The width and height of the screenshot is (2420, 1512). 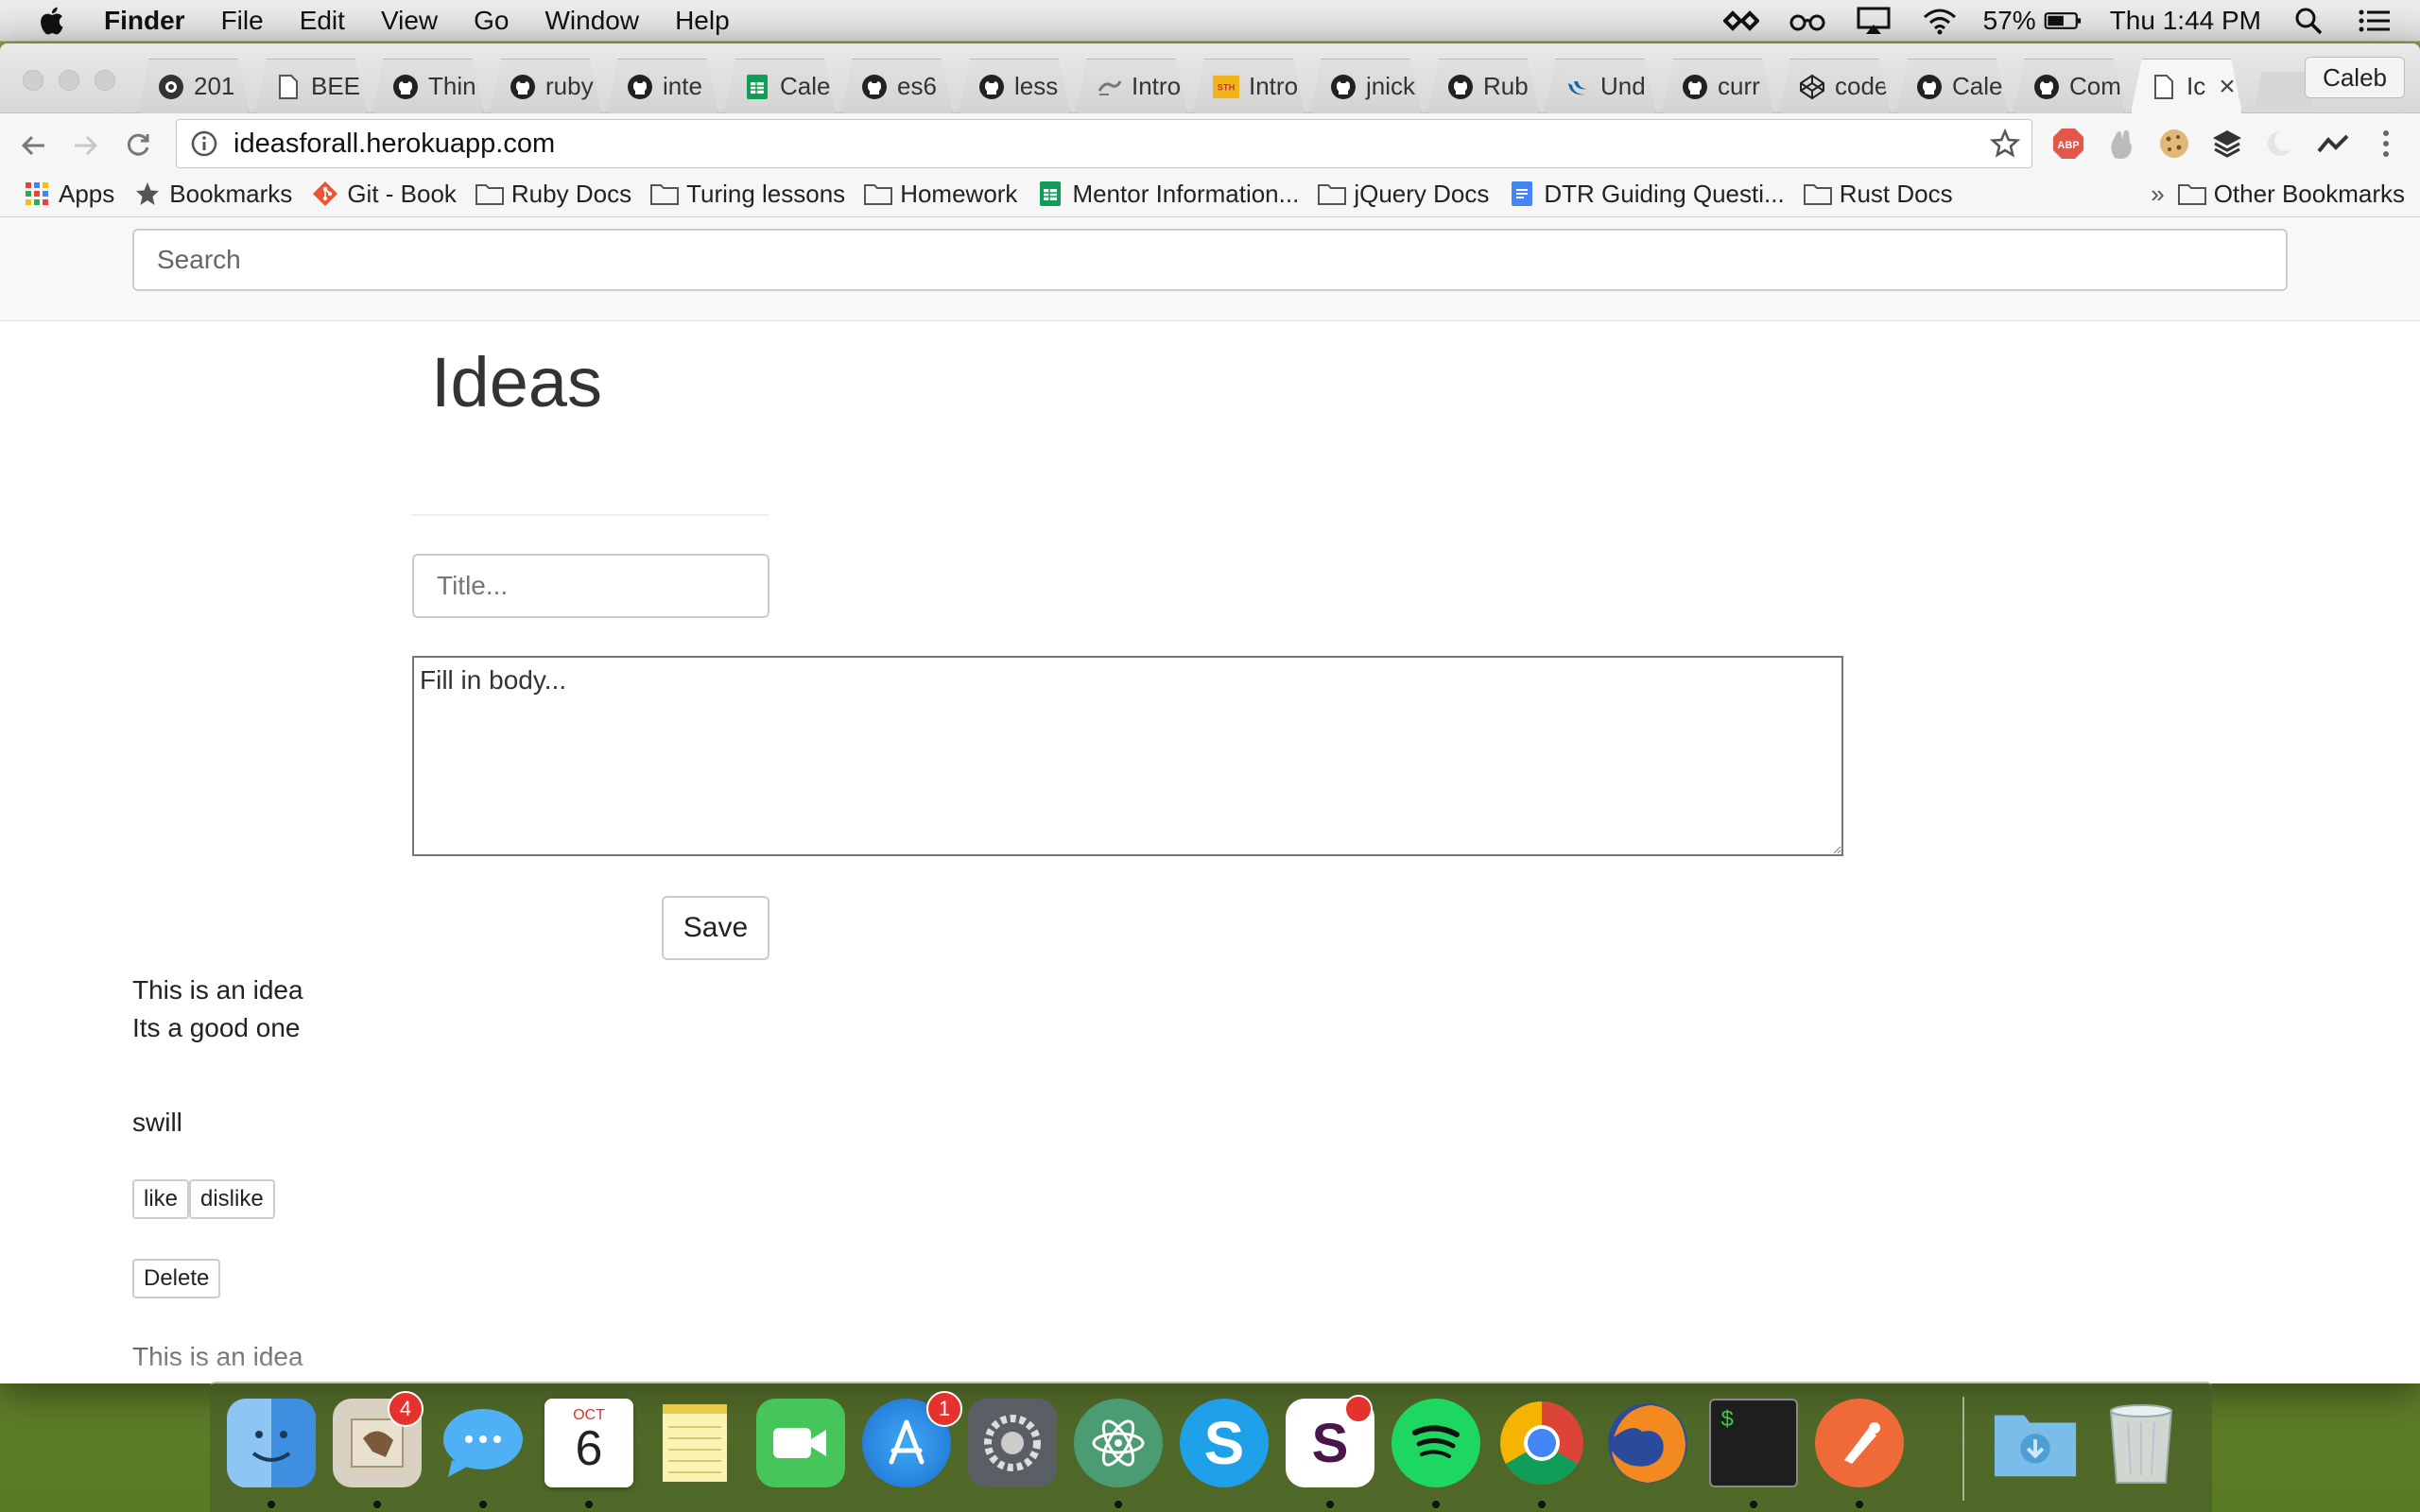 I want to click on tab: Intro, so click(x=1131, y=86).